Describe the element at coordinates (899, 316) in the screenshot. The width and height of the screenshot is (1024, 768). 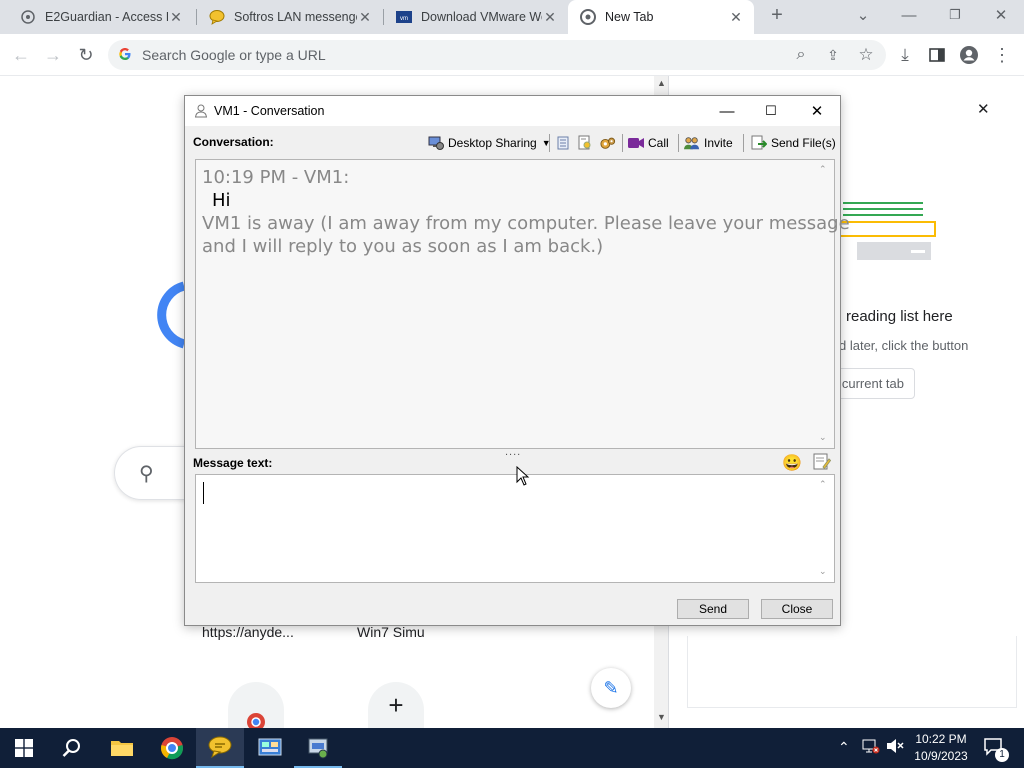
I see `reading-list-title: reading list here` at that location.